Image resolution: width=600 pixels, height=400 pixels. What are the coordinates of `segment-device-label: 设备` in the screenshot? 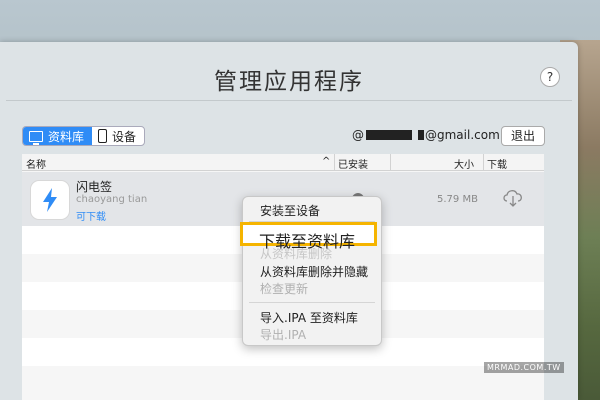 It's located at (124, 136).